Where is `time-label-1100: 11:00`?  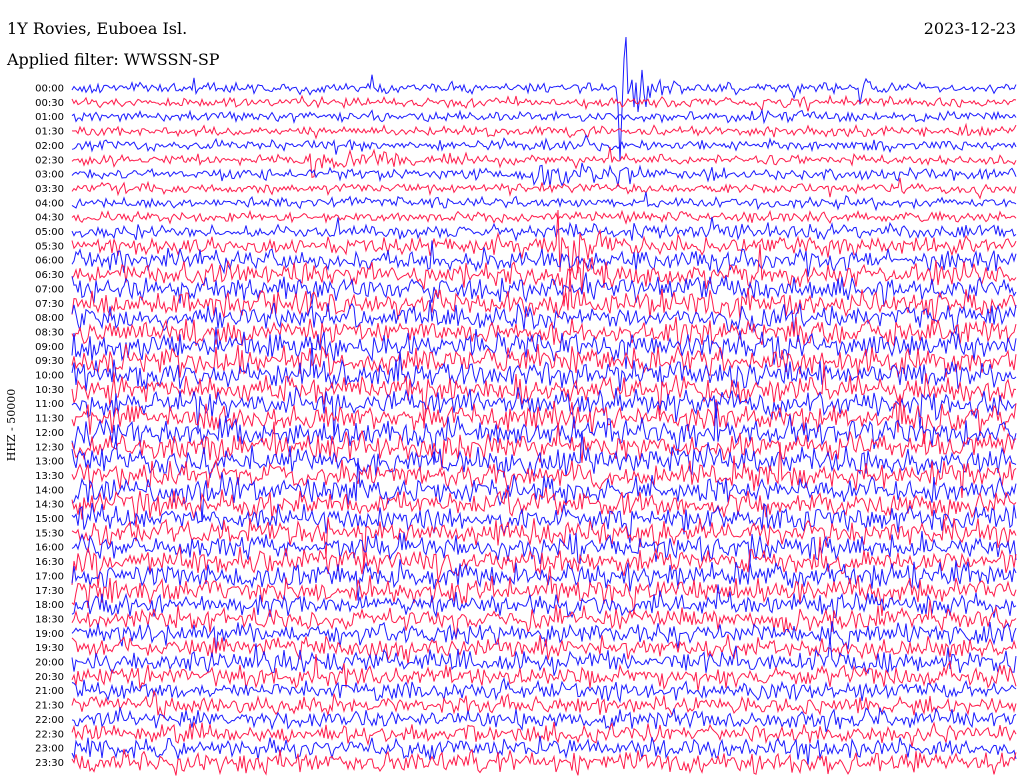 time-label-1100: 11:00 is located at coordinates (49, 404).